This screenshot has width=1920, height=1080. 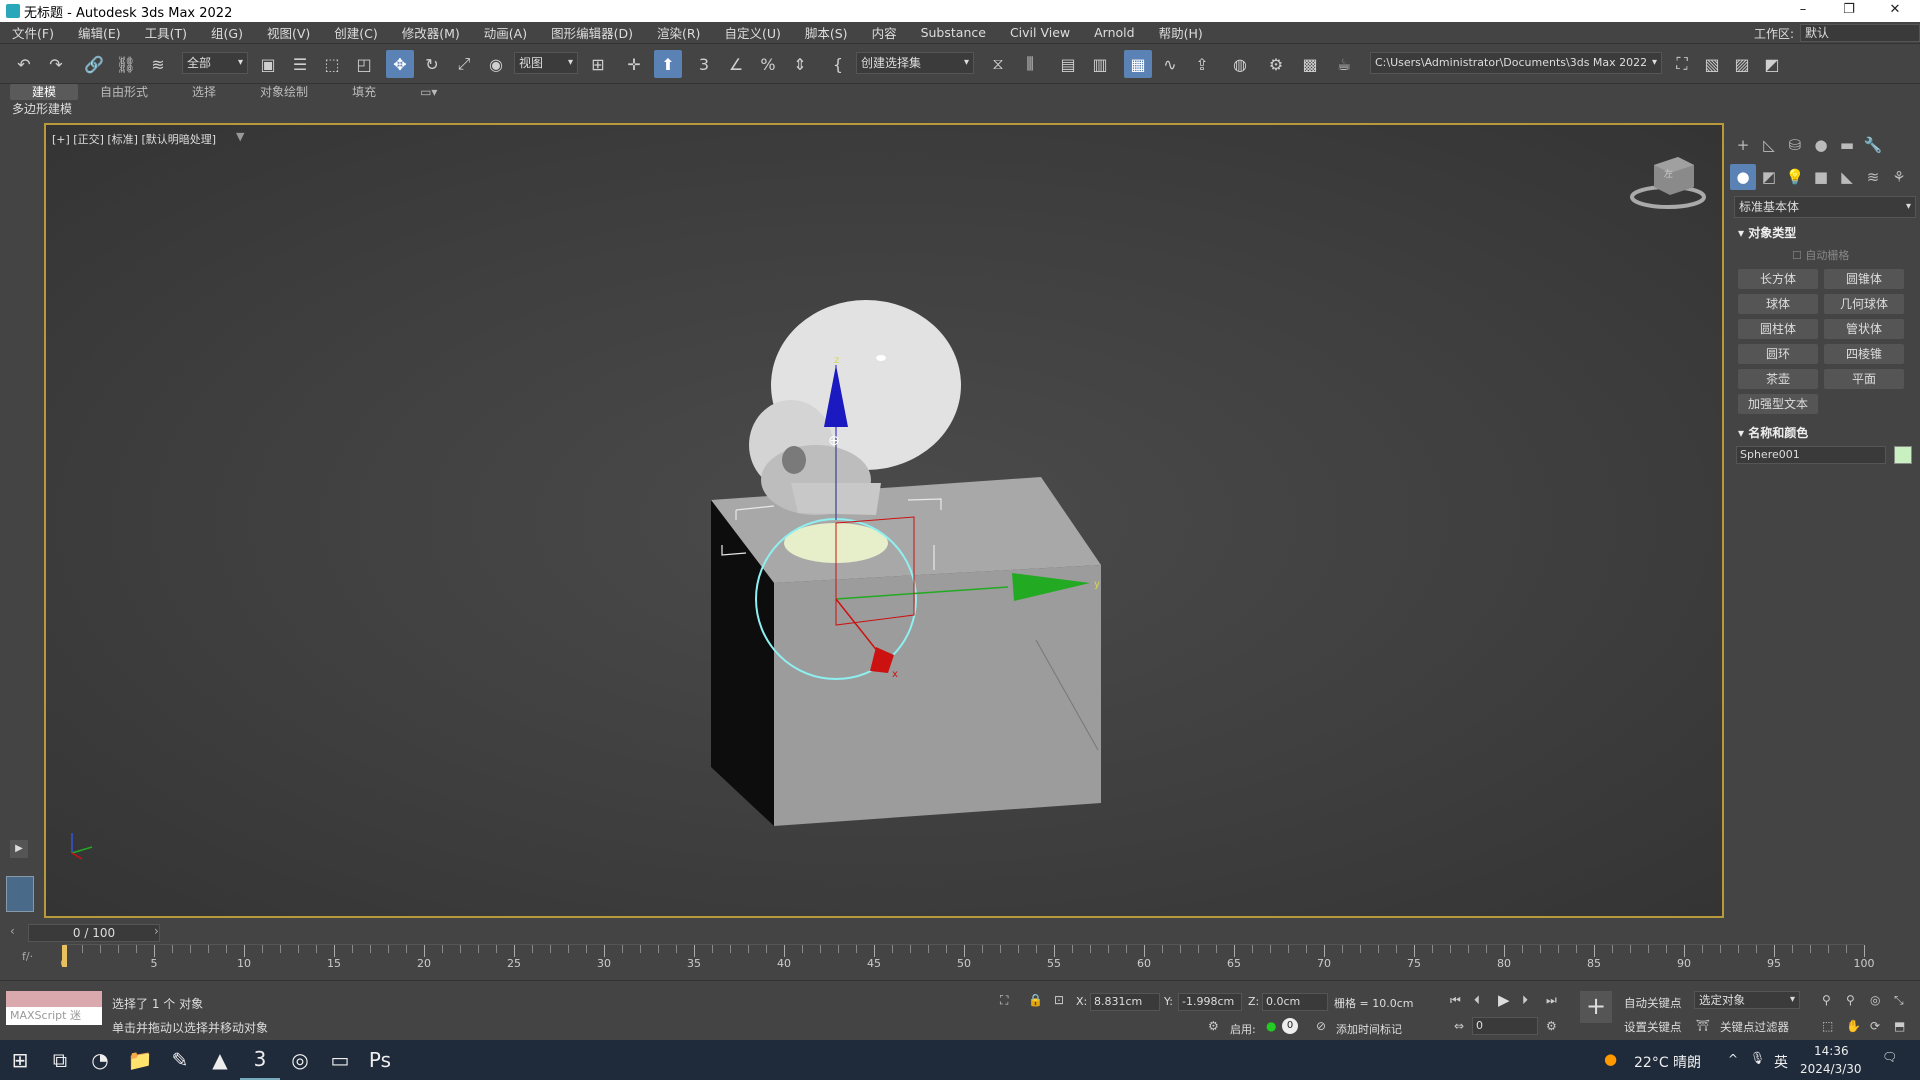 I want to click on teapot-button: 茶壶, so click(x=1778, y=379).